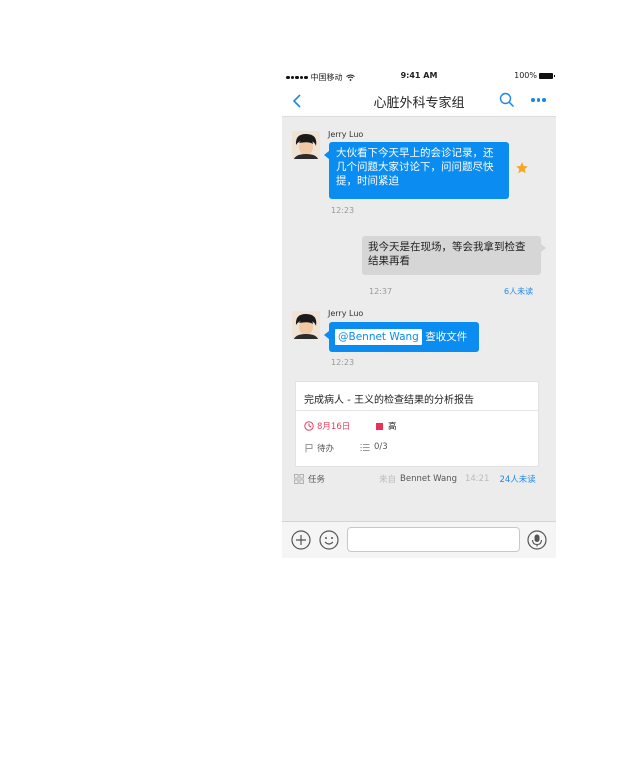  Describe the element at coordinates (326, 449) in the screenshot. I see `task-status-label: 待办` at that location.